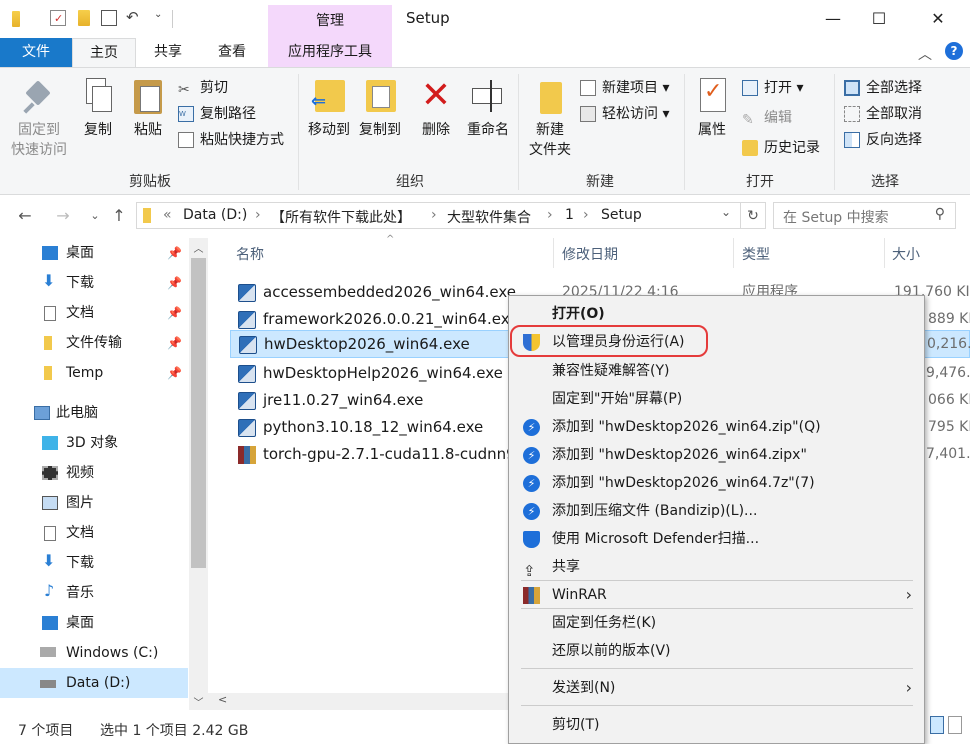 The image size is (970, 744). I want to click on menu-item-pin-taskbar: 固定到任务栏(K), so click(716, 623).